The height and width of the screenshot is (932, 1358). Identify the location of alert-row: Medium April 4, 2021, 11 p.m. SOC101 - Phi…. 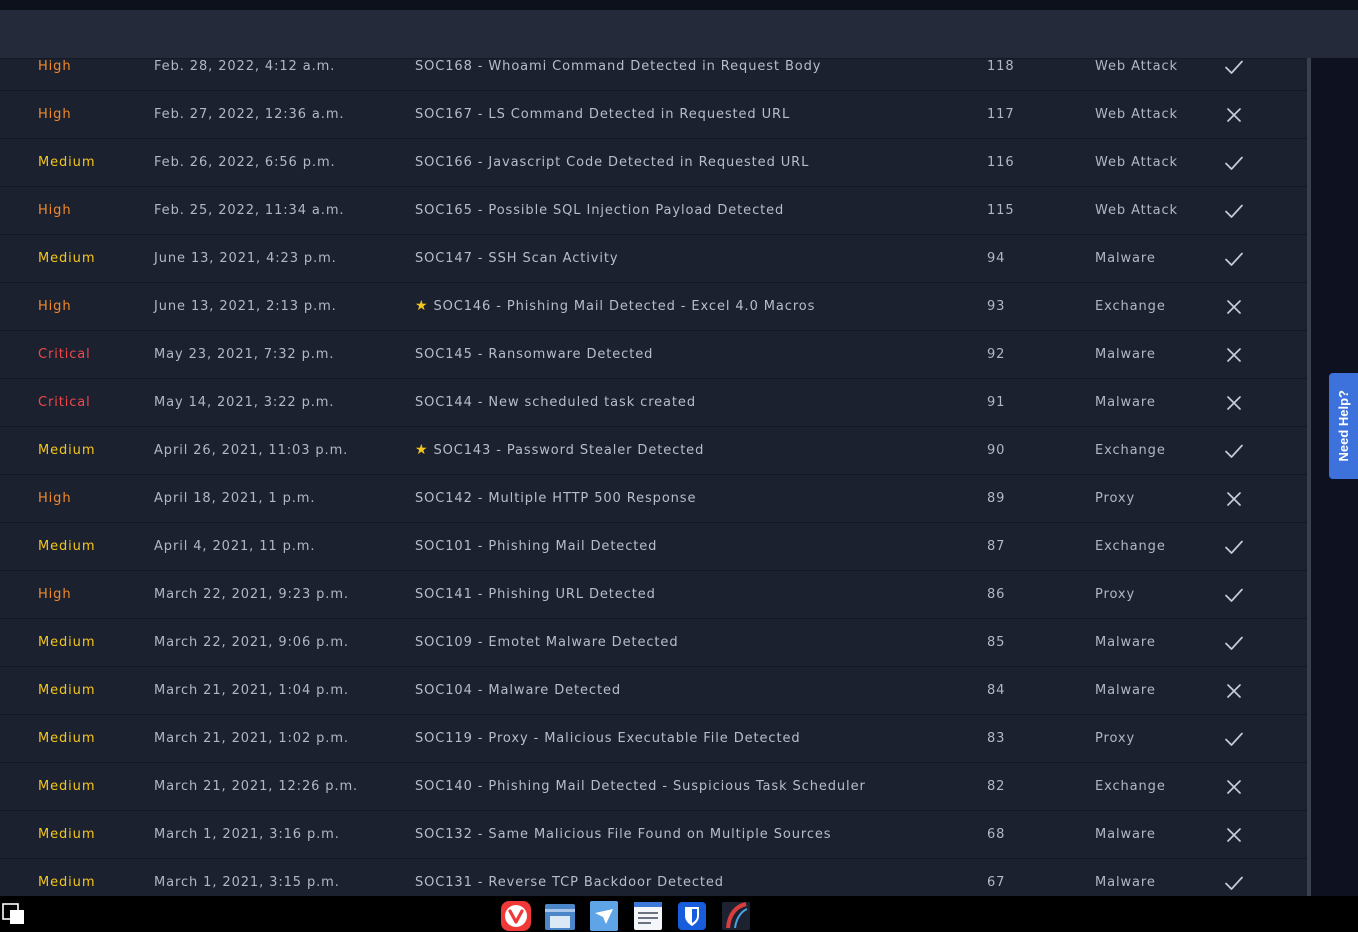
(653, 547).